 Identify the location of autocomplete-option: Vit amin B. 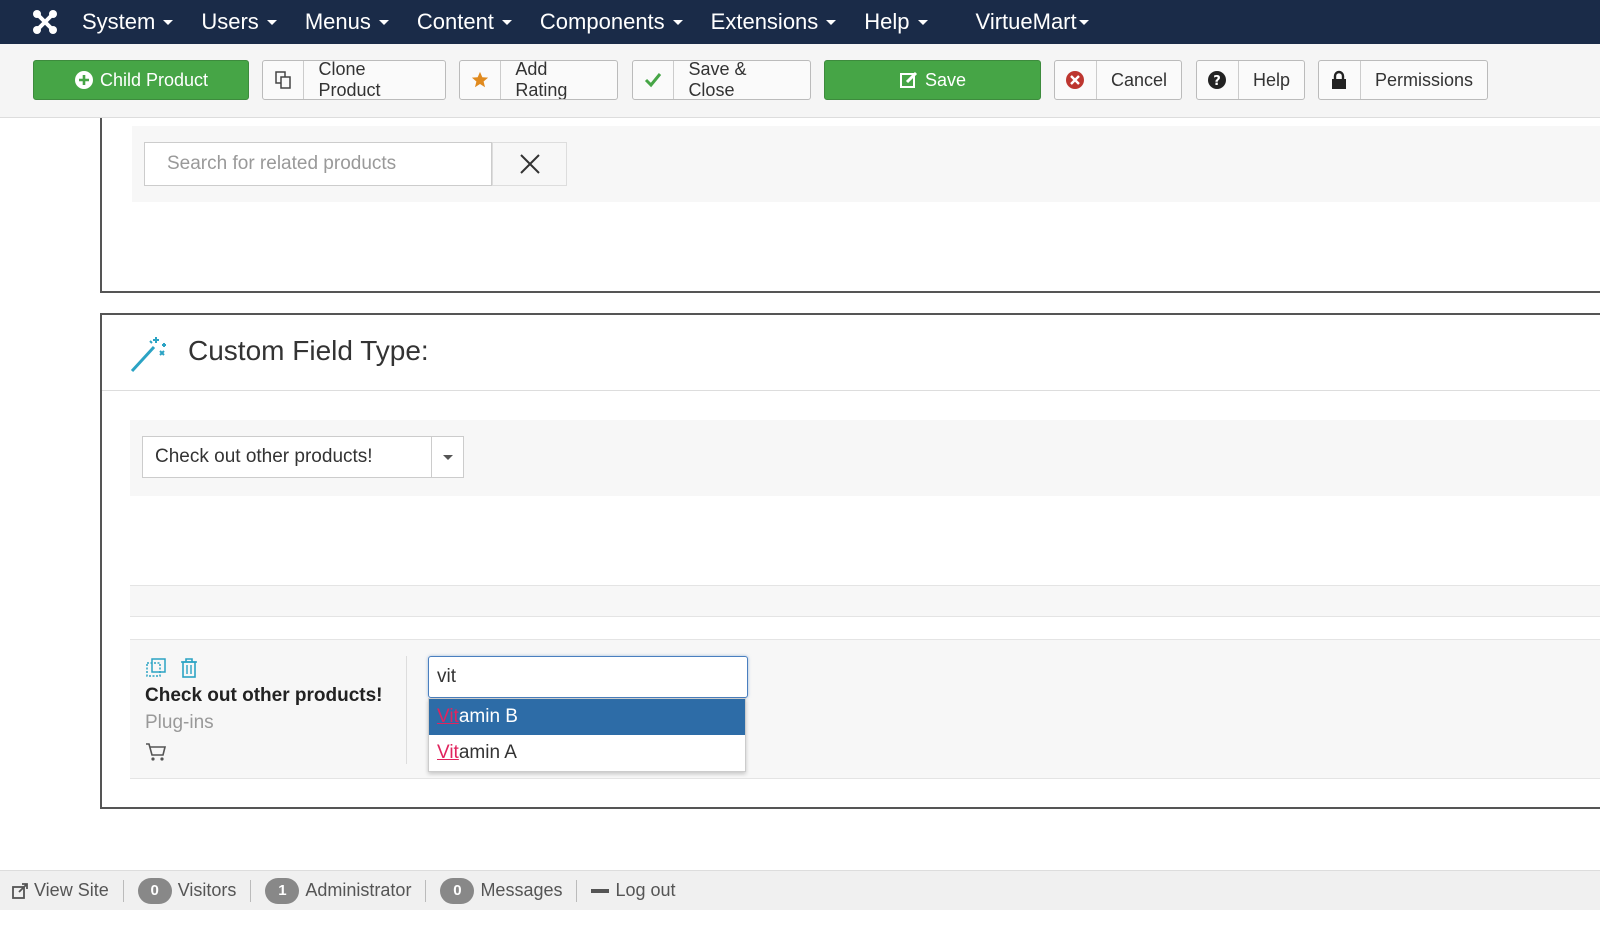
(587, 717).